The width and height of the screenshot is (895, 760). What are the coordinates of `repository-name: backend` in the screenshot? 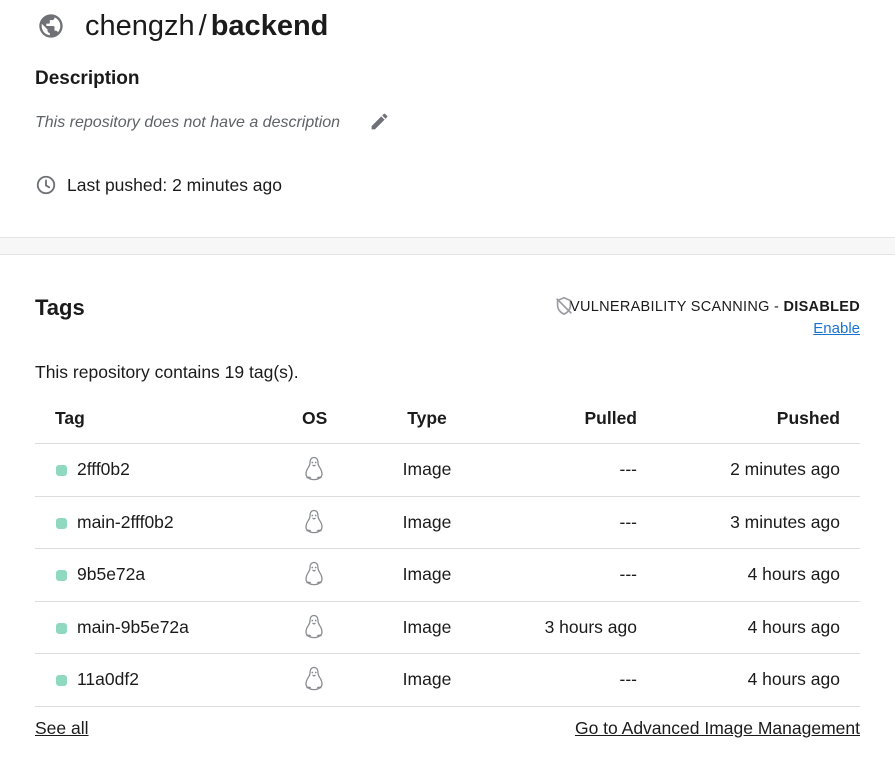 It's located at (269, 26).